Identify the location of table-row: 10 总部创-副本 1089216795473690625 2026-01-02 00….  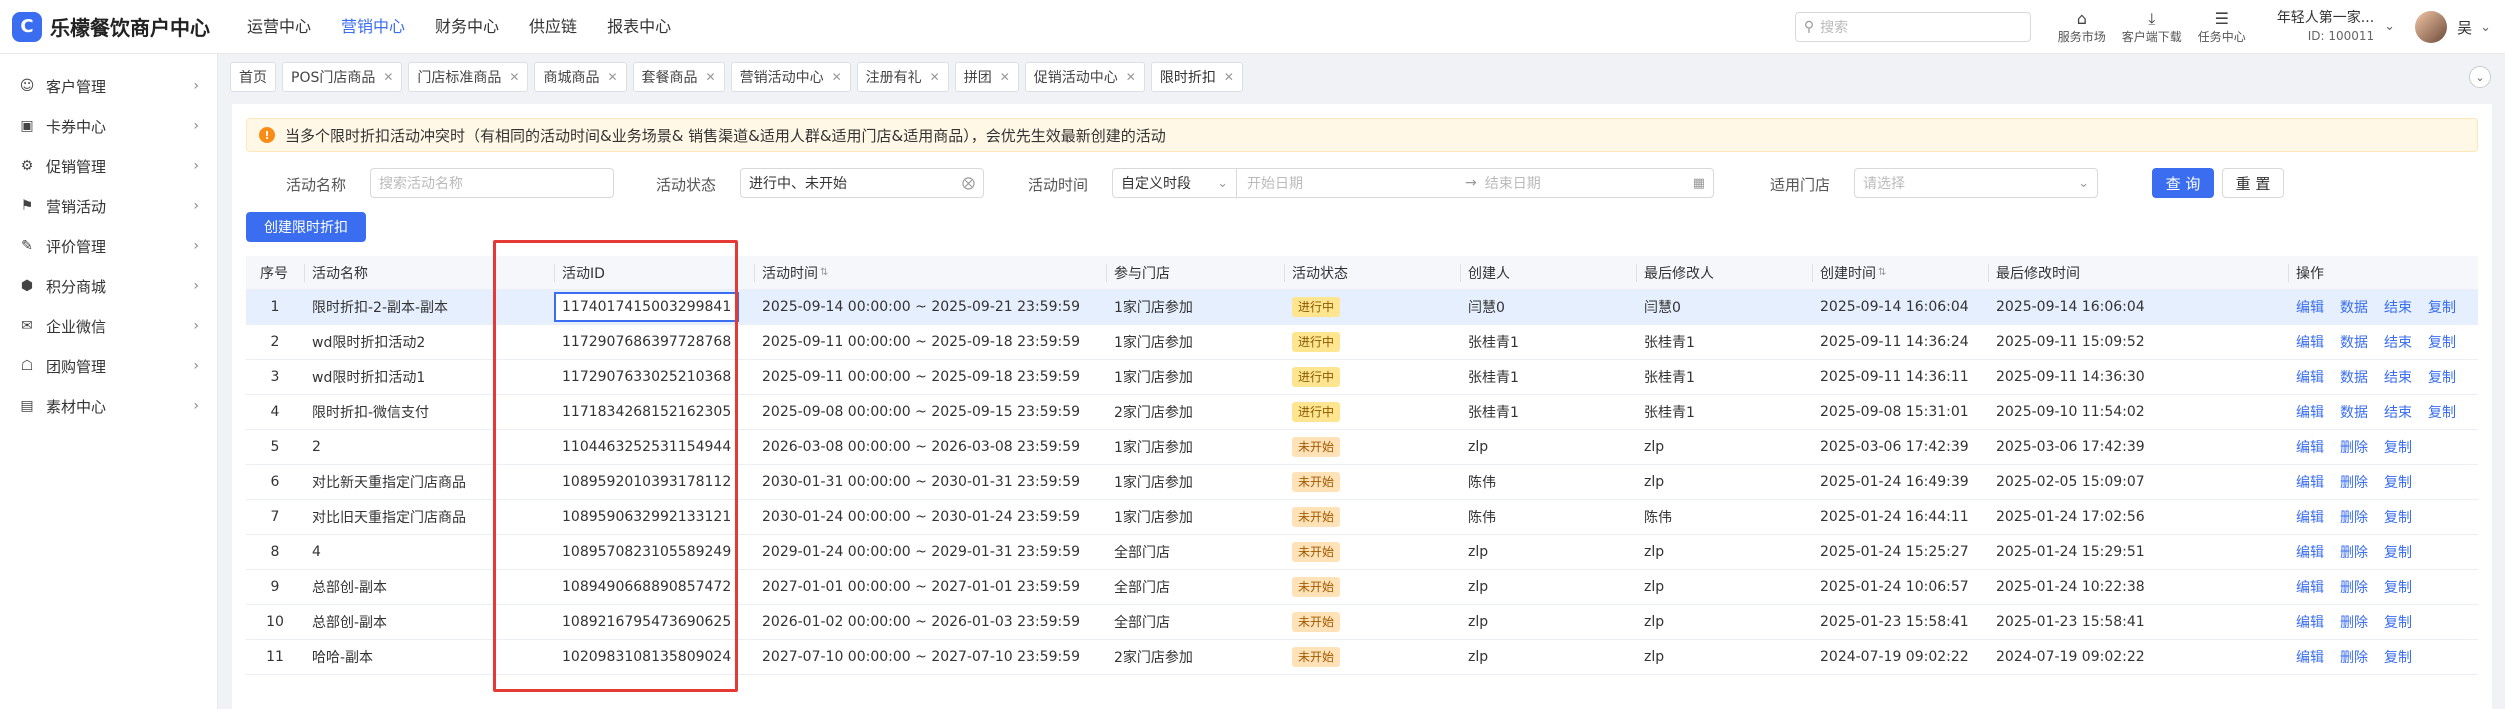
(1362, 622).